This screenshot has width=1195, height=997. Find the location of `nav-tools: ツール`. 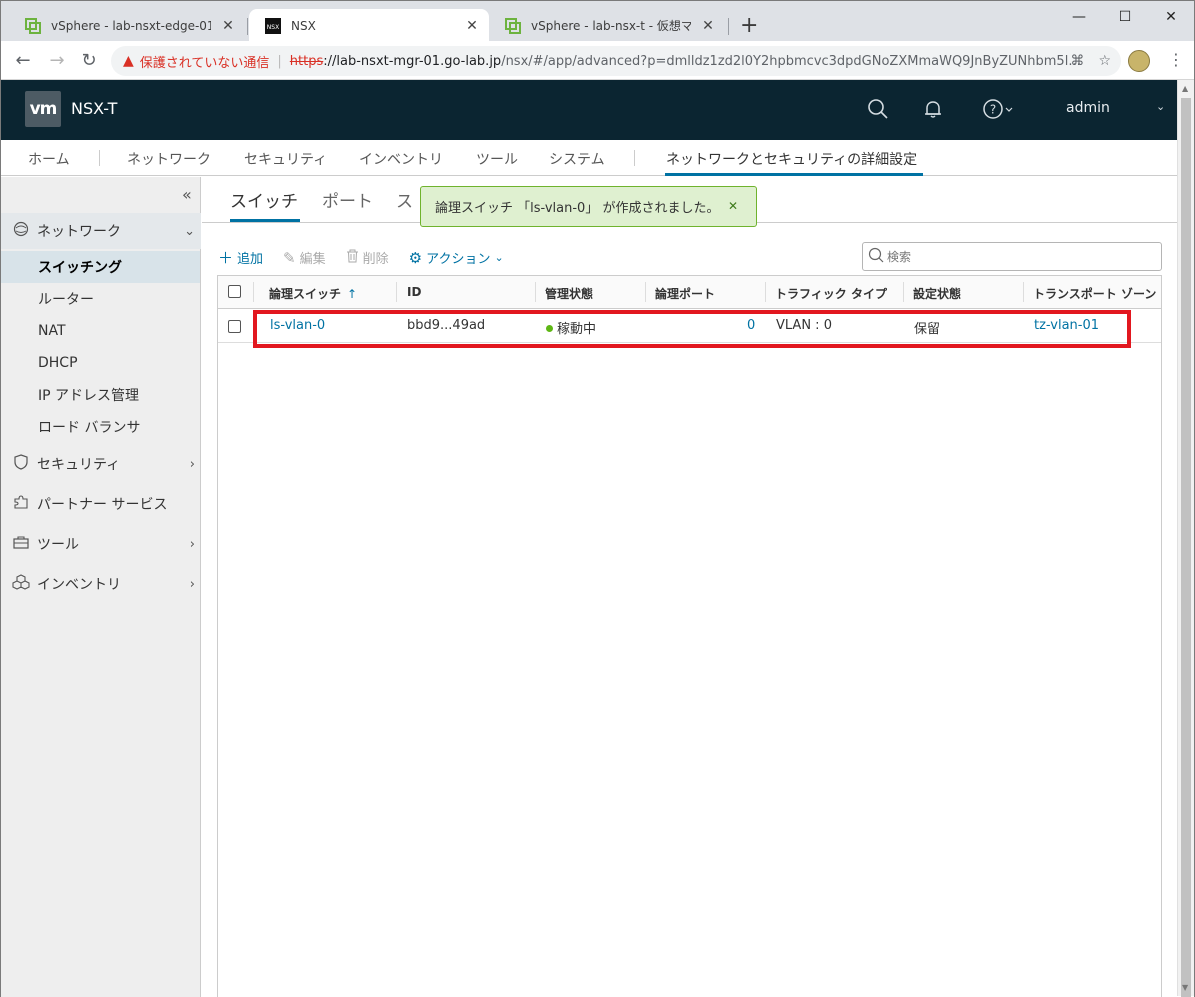

nav-tools: ツール is located at coordinates (497, 159).